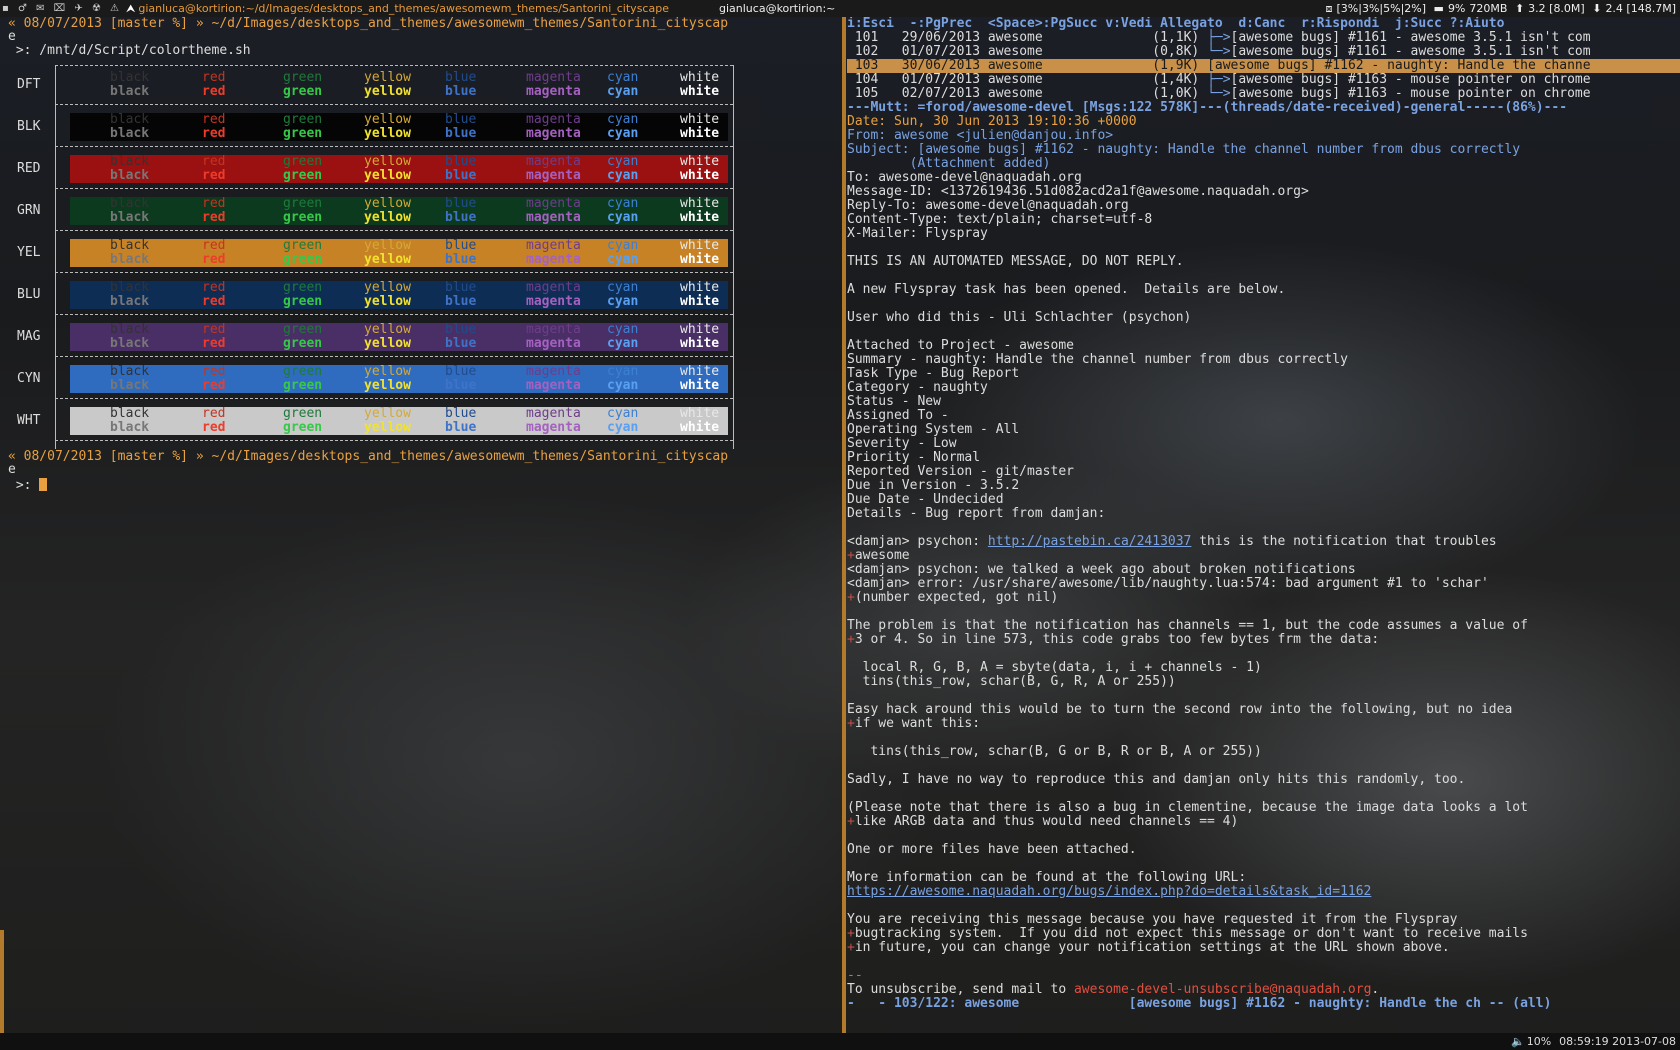  I want to click on body-text: To unsubscribe, send mail to, so click(960, 989).